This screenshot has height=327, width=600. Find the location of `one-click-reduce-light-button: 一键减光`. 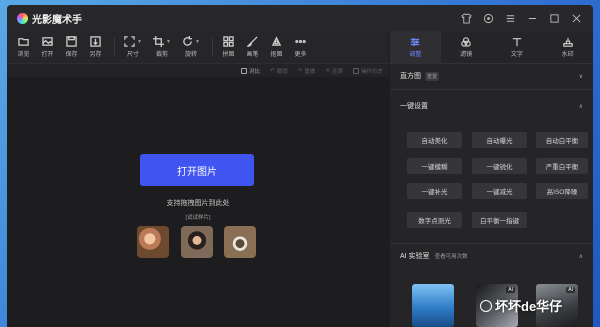

one-click-reduce-light-button: 一键减光 is located at coordinates (499, 191).